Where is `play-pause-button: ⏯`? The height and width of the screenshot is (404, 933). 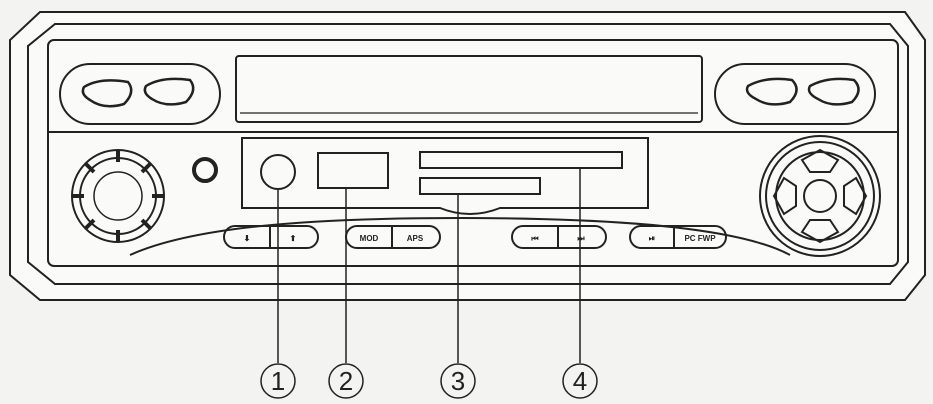 play-pause-button: ⏯ is located at coordinates (652, 238).